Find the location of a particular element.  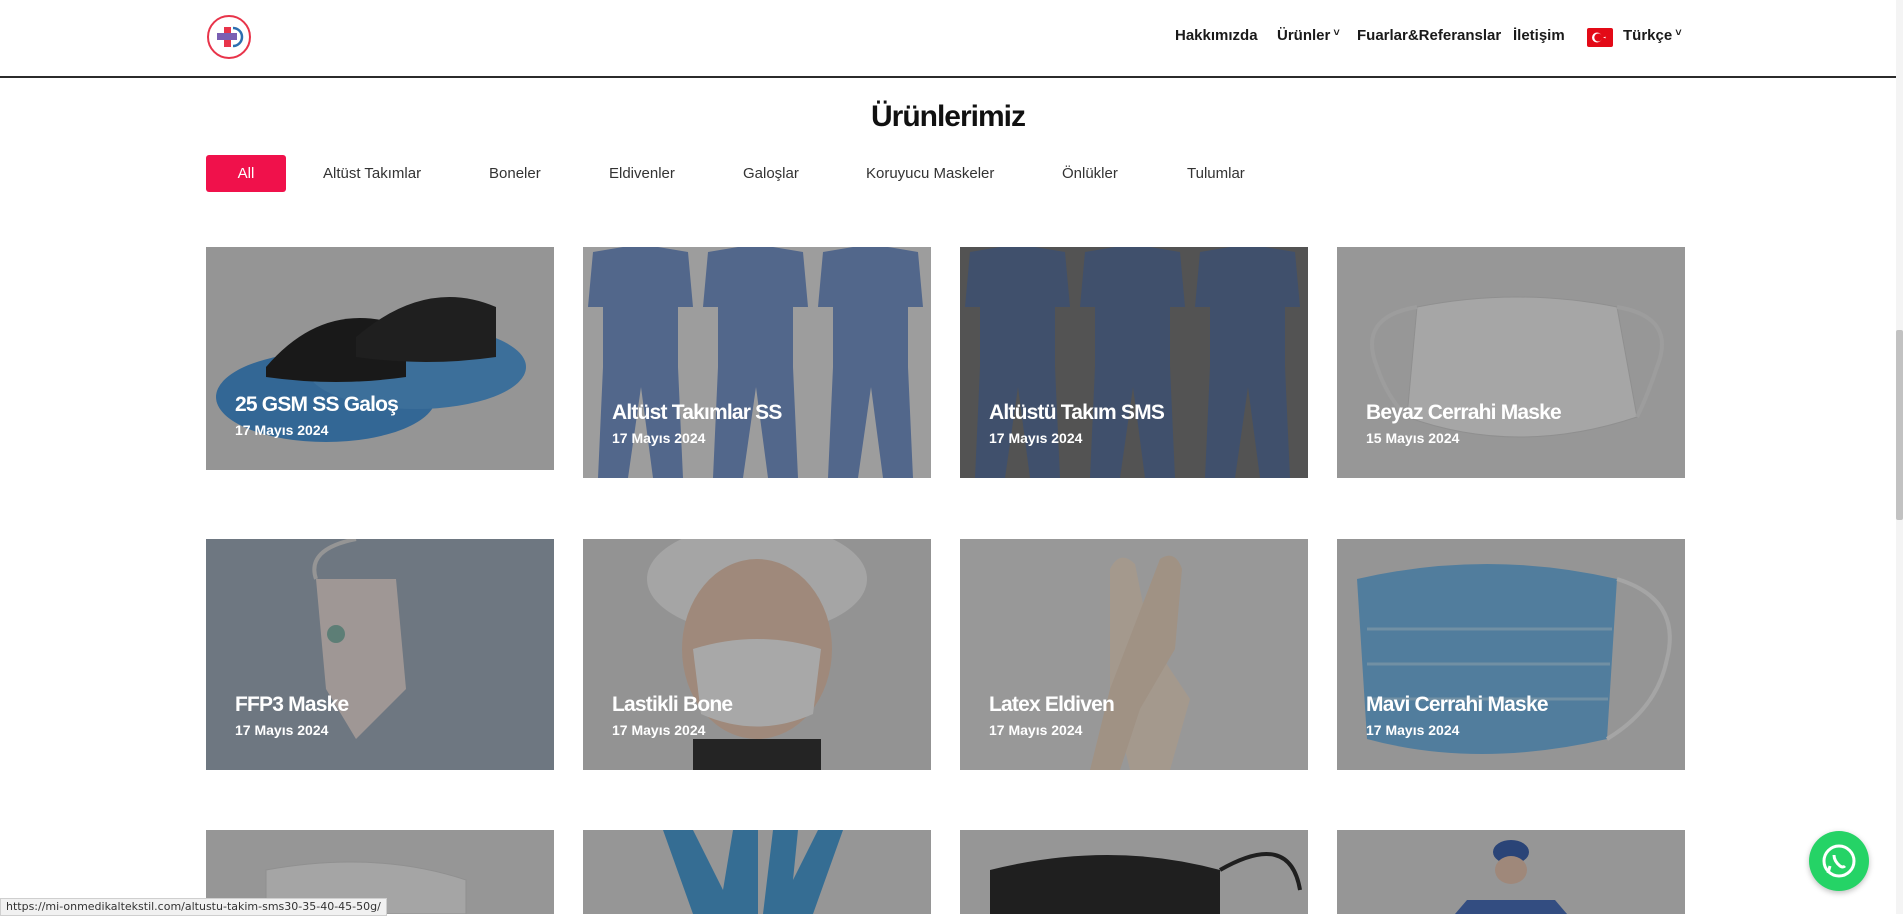

logo-icon is located at coordinates (229, 37).